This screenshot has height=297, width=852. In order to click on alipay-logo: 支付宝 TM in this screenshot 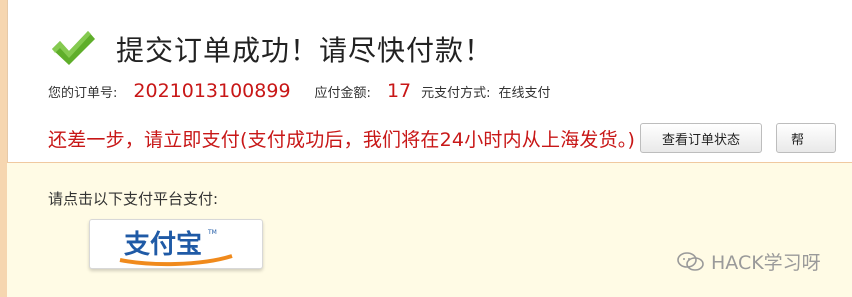, I will do `click(176, 248)`.